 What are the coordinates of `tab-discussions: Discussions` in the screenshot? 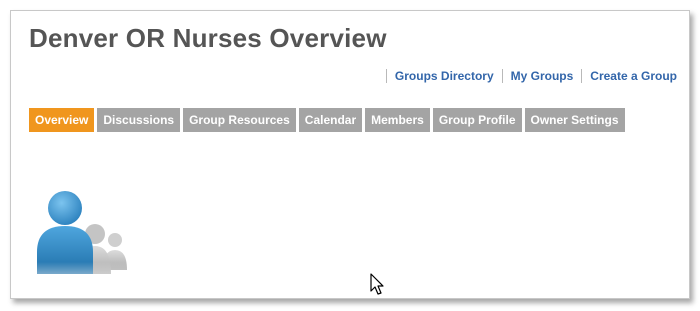 It's located at (139, 120).